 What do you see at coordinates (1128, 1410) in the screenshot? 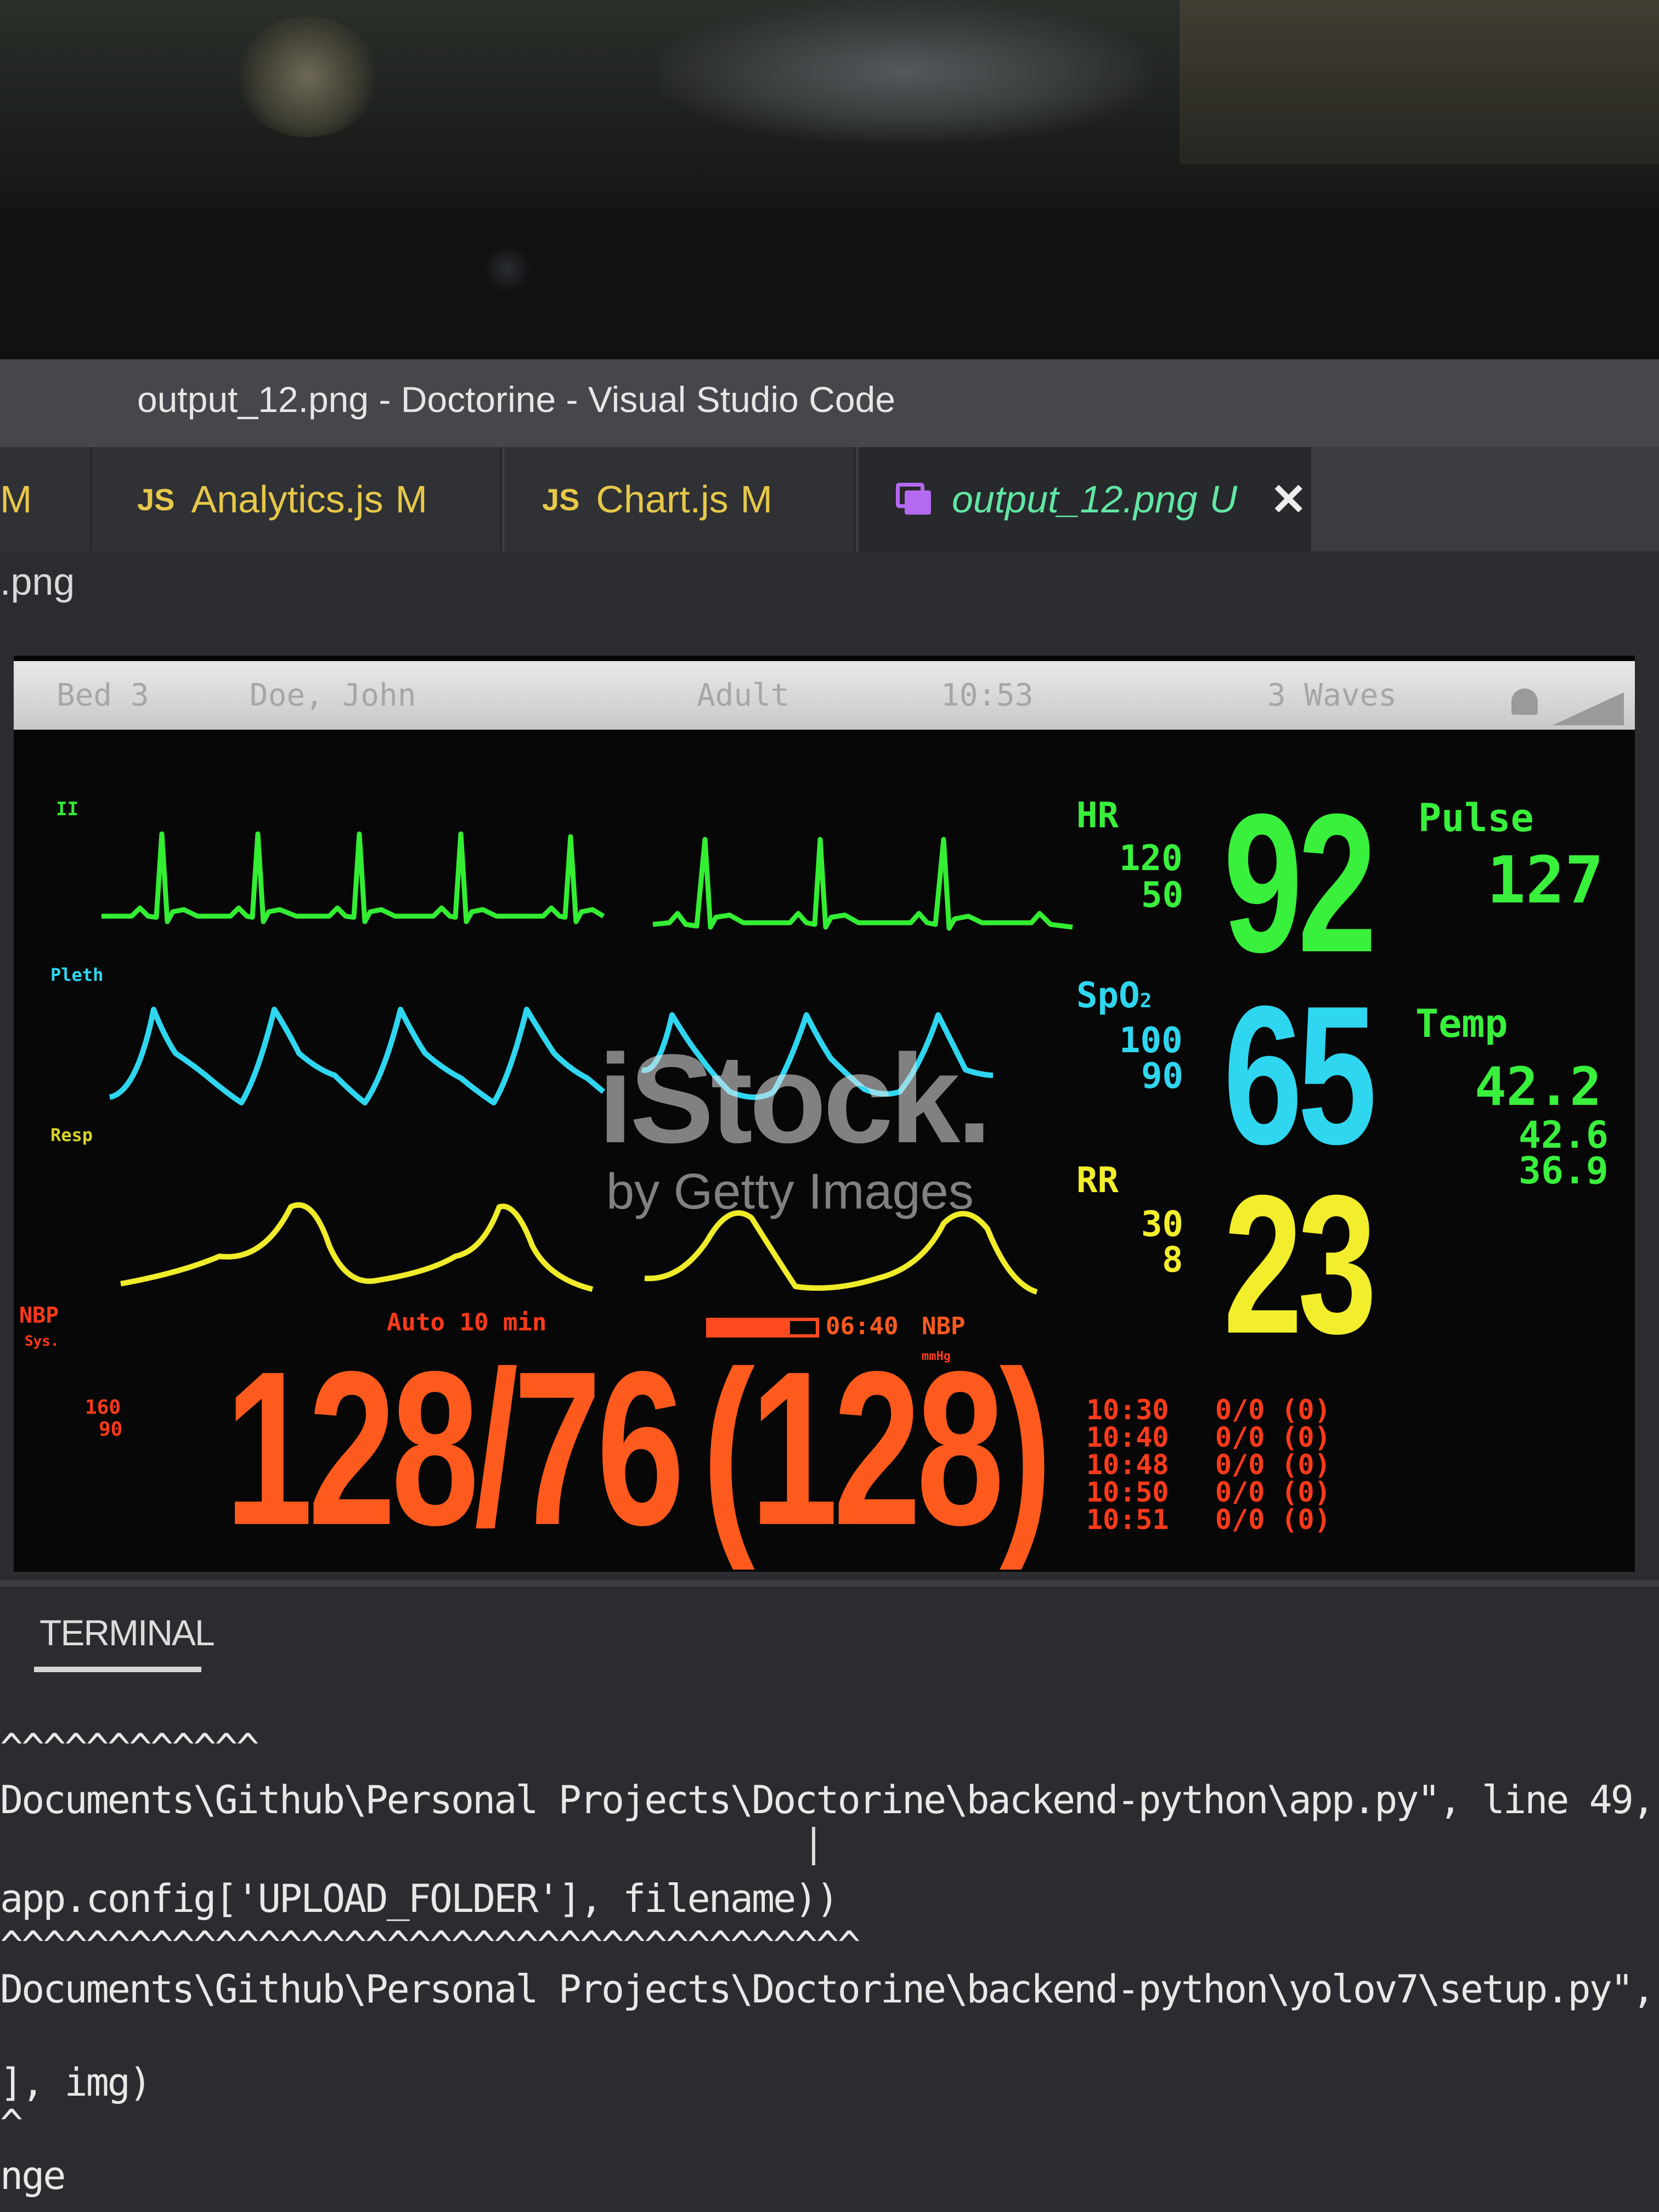
I see `nbp-history-time: 10:30` at bounding box center [1128, 1410].